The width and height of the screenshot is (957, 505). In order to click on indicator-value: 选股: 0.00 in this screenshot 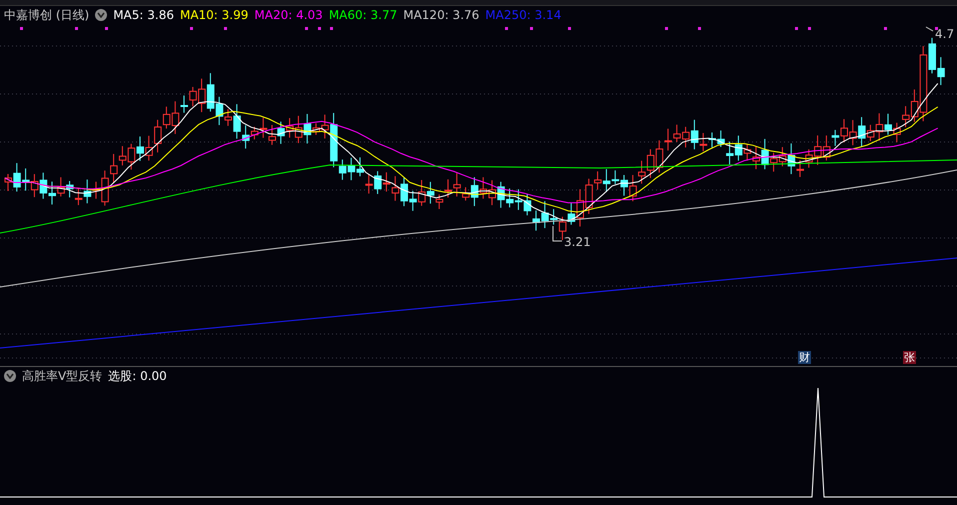, I will do `click(137, 376)`.